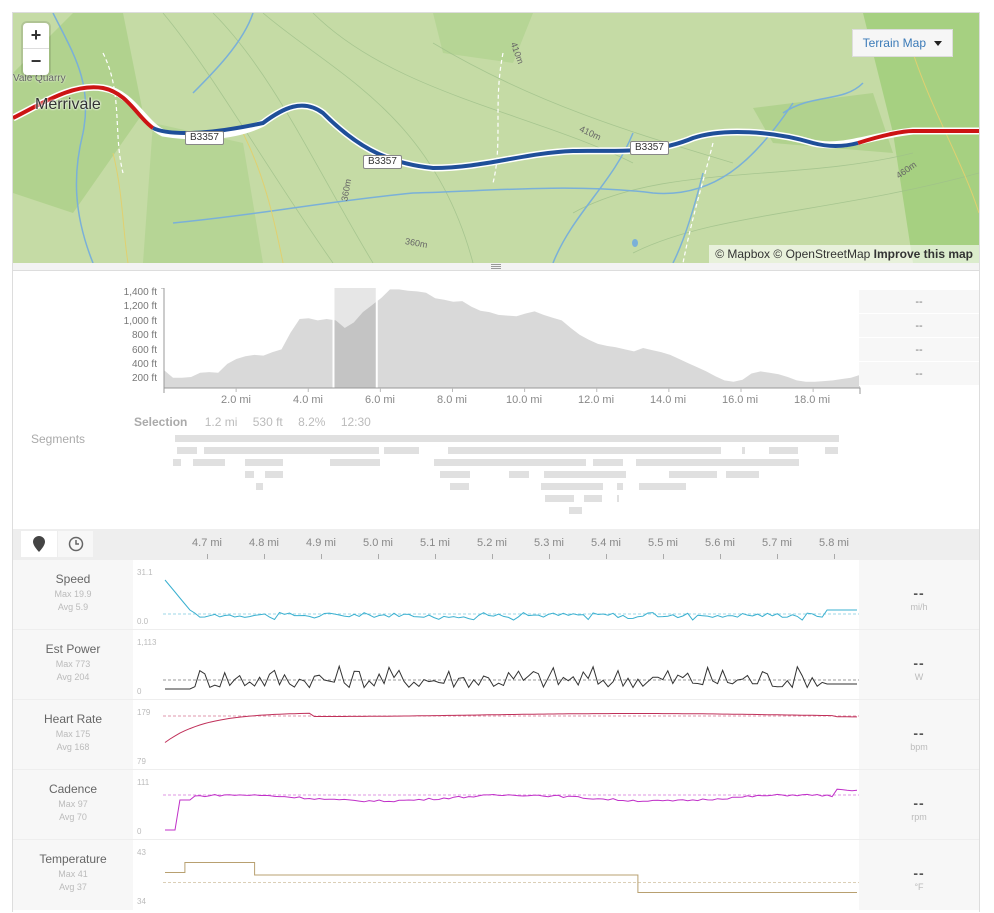 This screenshot has width=994, height=913. Describe the element at coordinates (147, 642) in the screenshot. I see `stream-y-max: 1,113` at that location.